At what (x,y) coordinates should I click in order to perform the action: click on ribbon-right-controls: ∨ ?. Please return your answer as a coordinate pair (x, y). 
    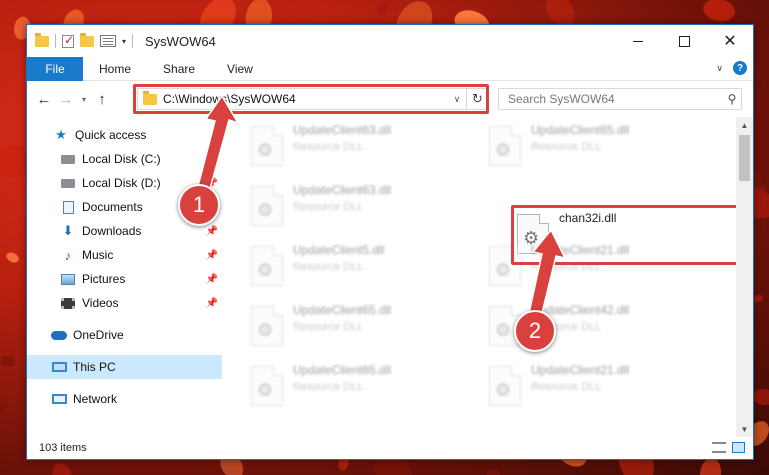
    Looking at the image, I should click on (731, 68).